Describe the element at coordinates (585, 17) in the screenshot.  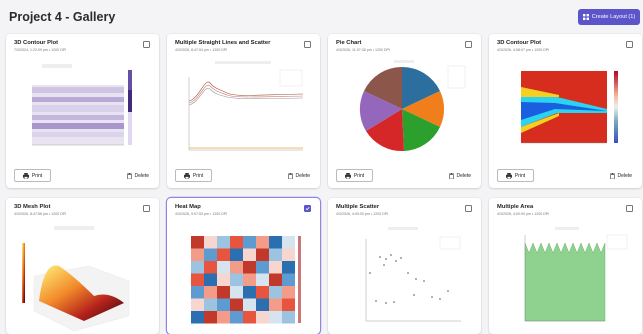
I see `layout-icon` at that location.